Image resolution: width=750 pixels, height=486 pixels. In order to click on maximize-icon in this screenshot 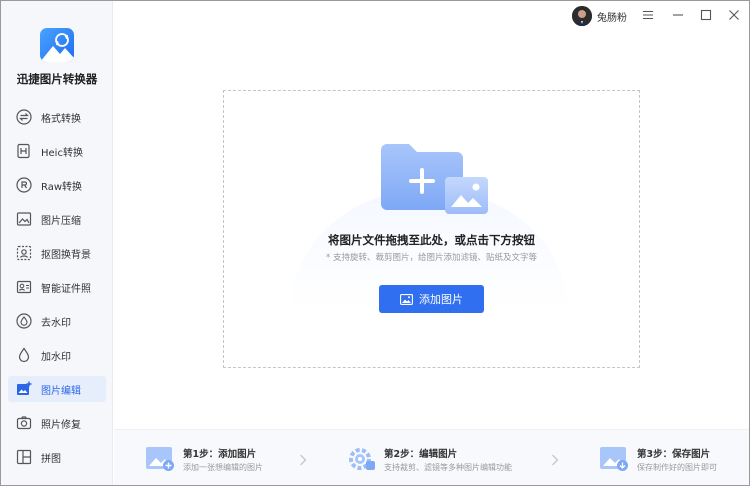, I will do `click(706, 15)`.